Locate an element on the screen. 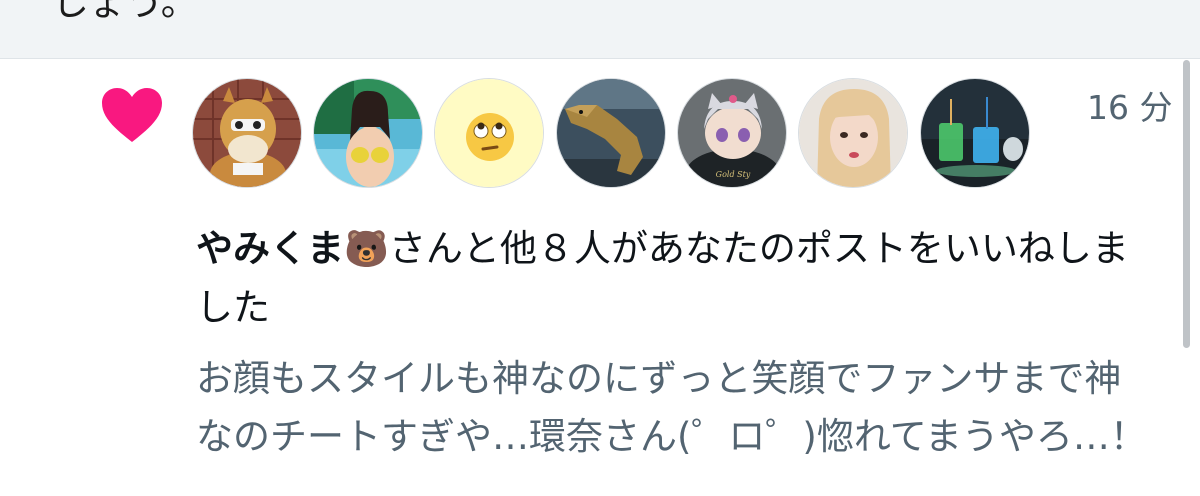 The height and width of the screenshot is (496, 1200). svg-text: Gold Sty is located at coordinates (733, 174).